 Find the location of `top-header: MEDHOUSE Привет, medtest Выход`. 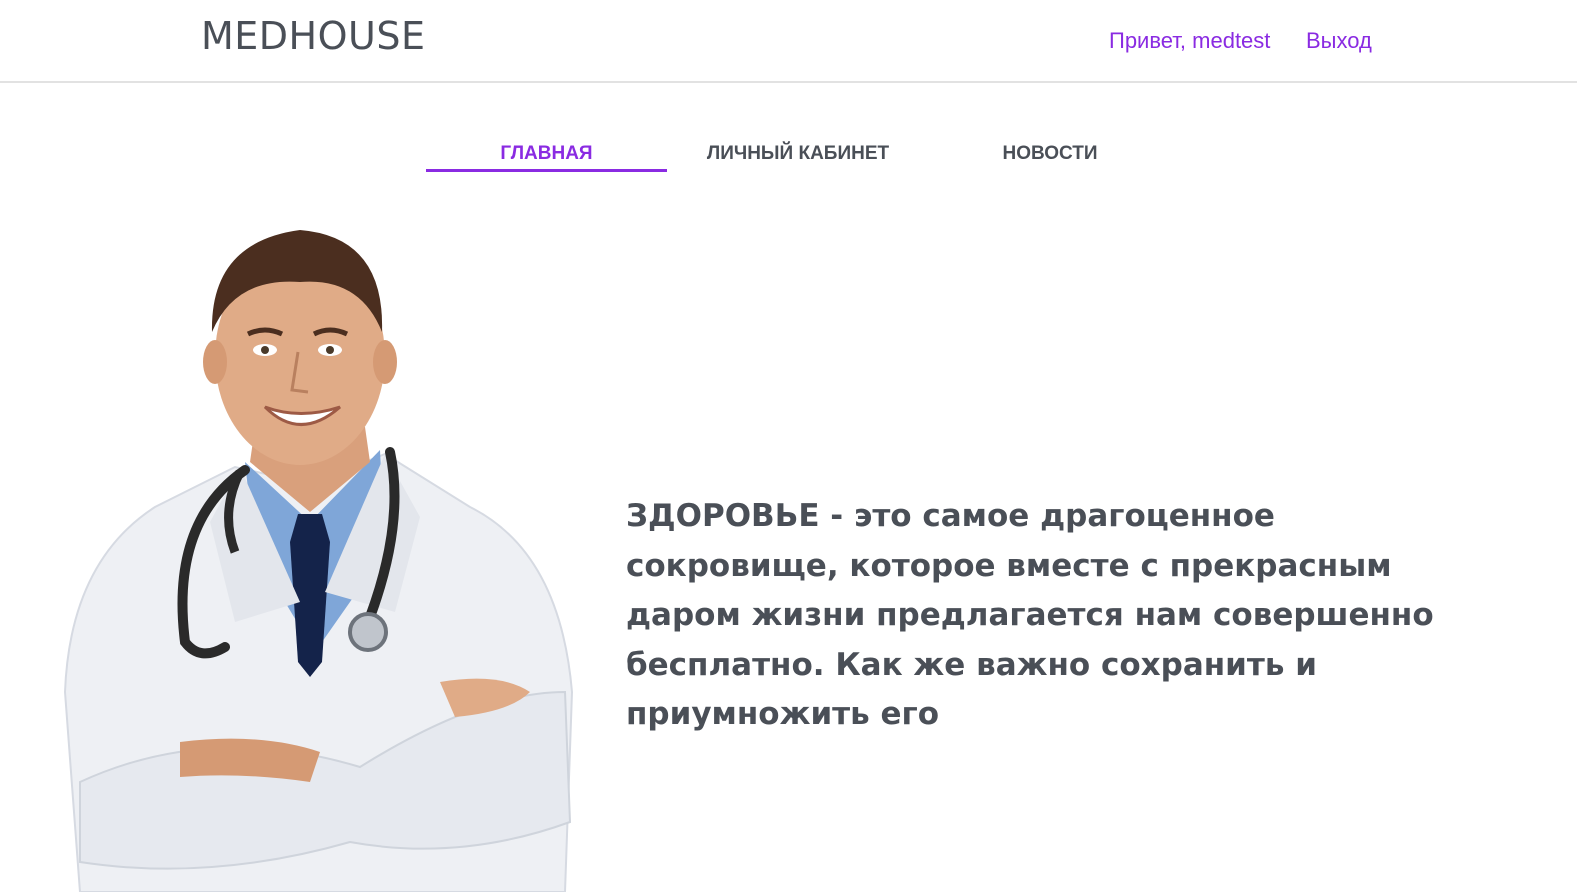

top-header: MEDHOUSE Привет, medtest Выход is located at coordinates (788, 41).